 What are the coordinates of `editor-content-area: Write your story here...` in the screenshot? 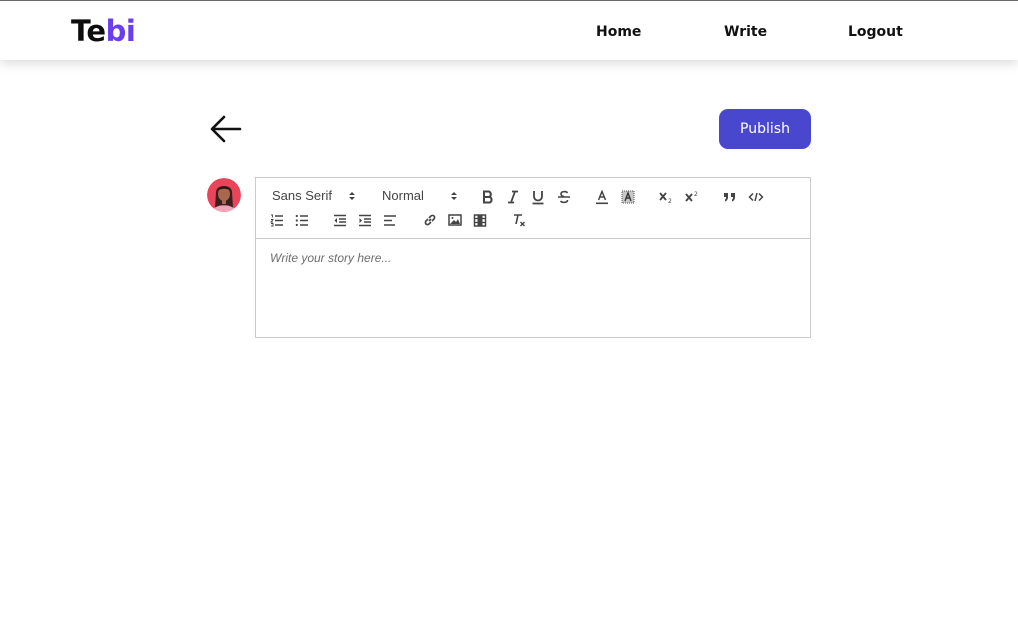 It's located at (533, 288).